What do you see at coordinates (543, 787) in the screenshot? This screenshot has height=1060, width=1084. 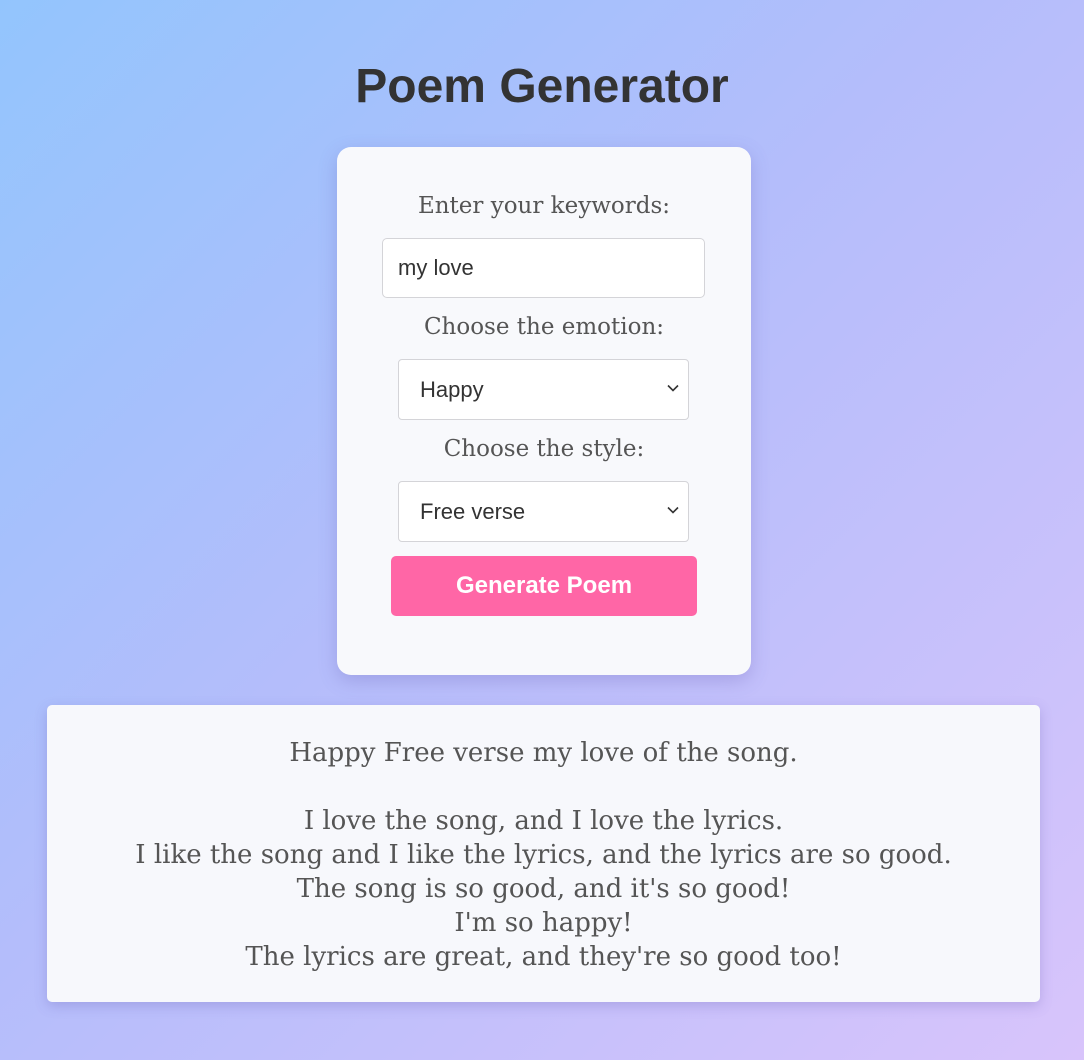 I see `poem-stanza-gap` at bounding box center [543, 787].